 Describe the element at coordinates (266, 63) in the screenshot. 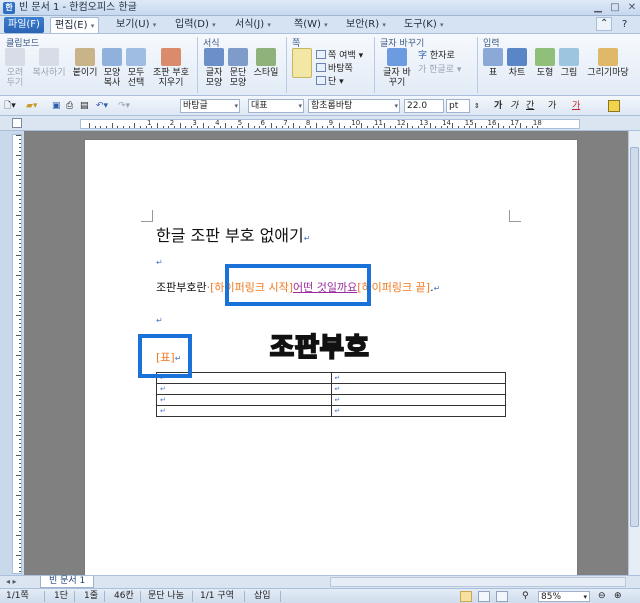

I see `style-button: 스타일` at that location.